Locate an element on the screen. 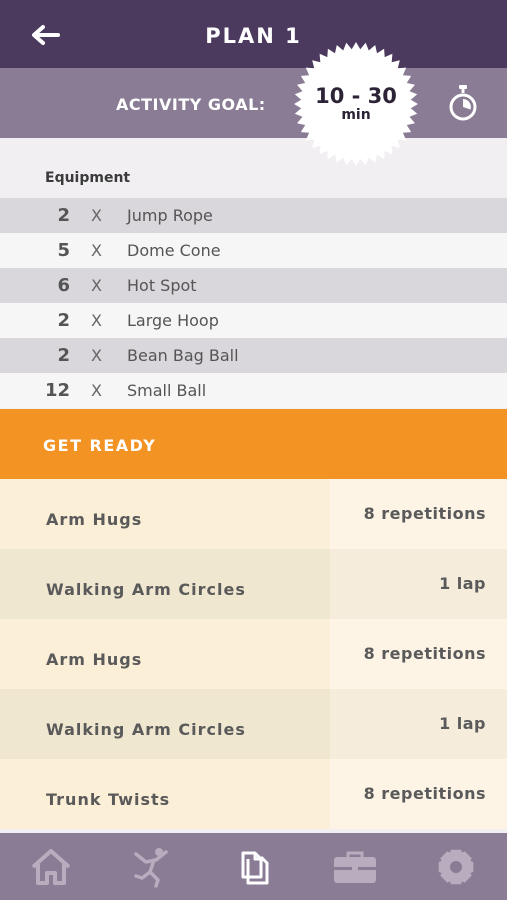  stopwatch-icon is located at coordinates (463, 103).